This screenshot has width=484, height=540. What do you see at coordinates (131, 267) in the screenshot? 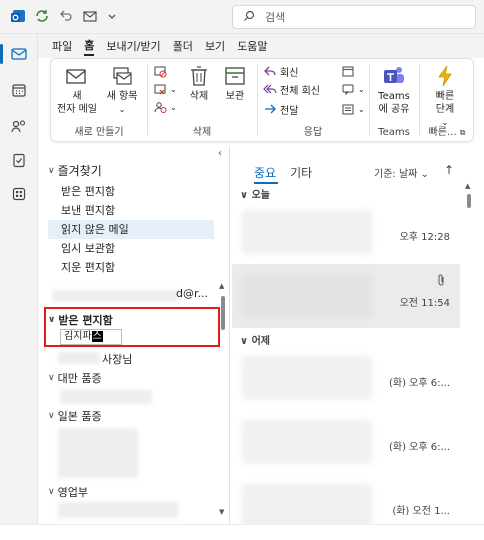
I see `folder-item-deleted: 지운 편지함` at bounding box center [131, 267].